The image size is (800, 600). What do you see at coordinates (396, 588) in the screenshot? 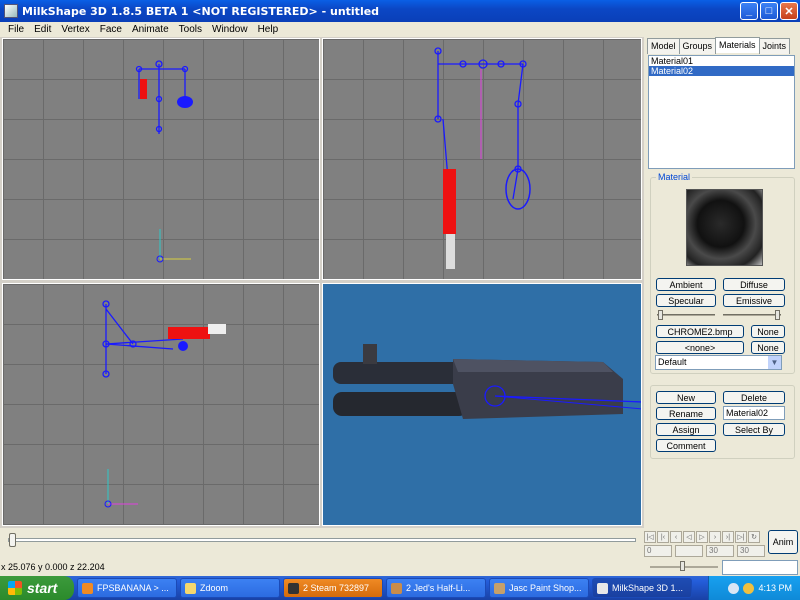
I see `browser-icon` at bounding box center [396, 588].